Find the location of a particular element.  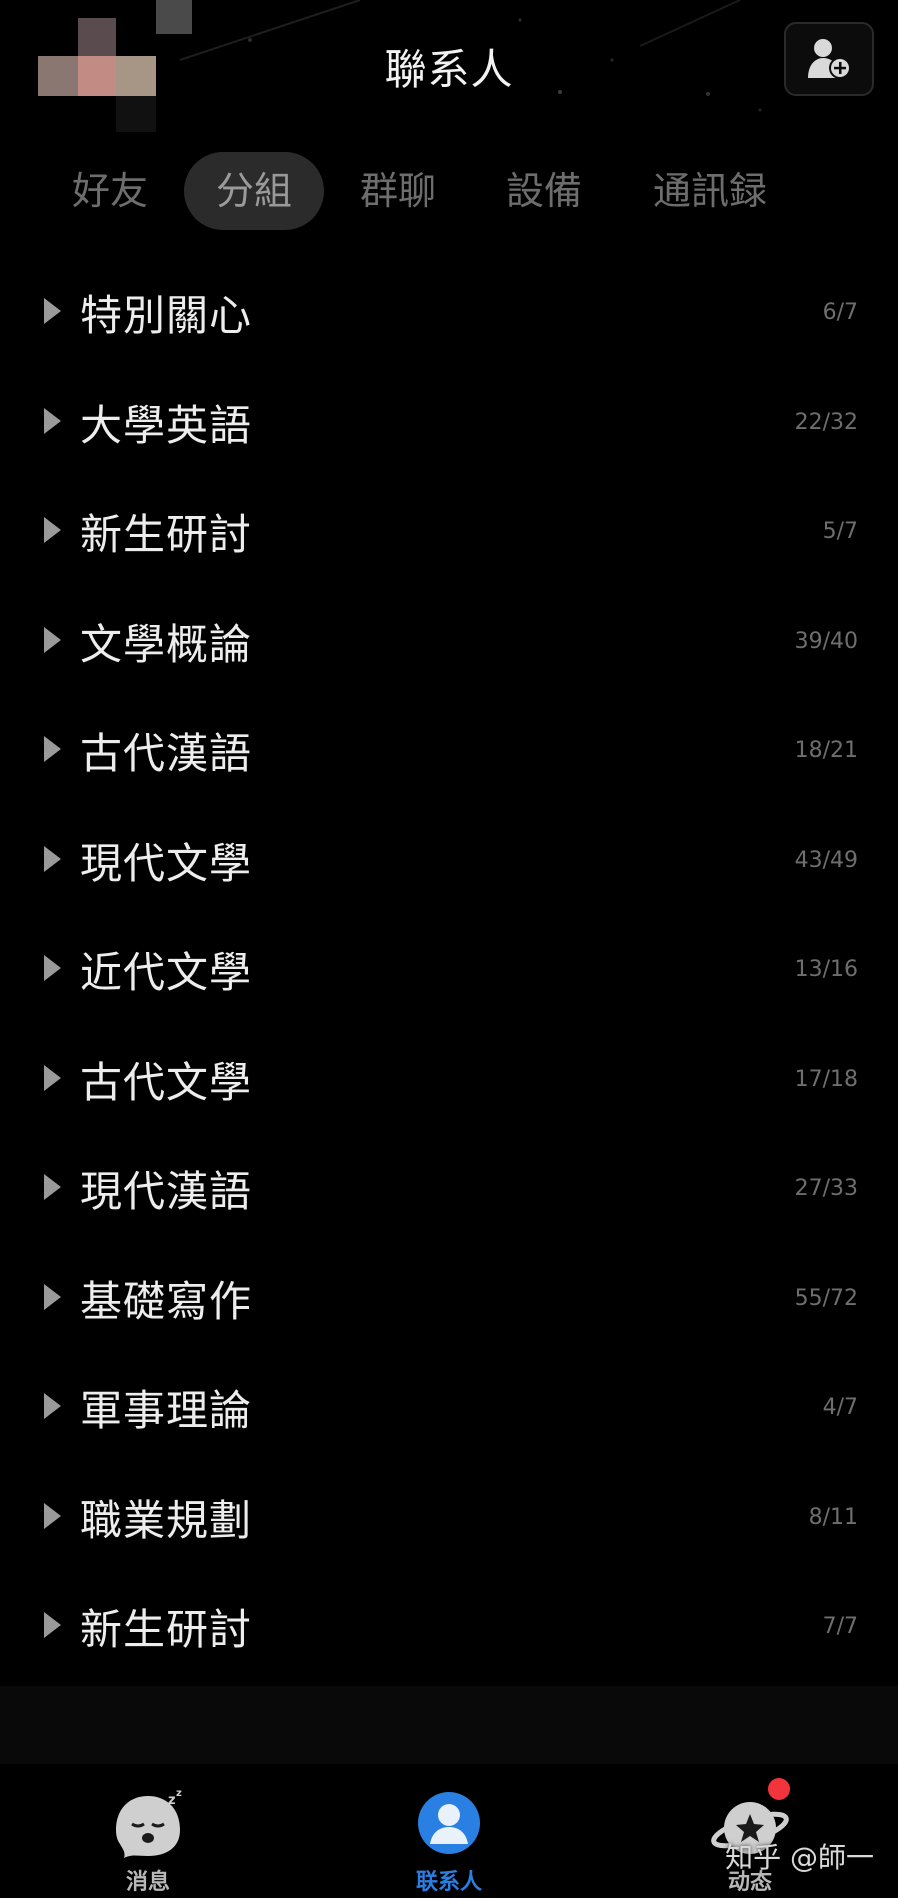

group-online-count: 55/72 is located at coordinates (826, 1298).